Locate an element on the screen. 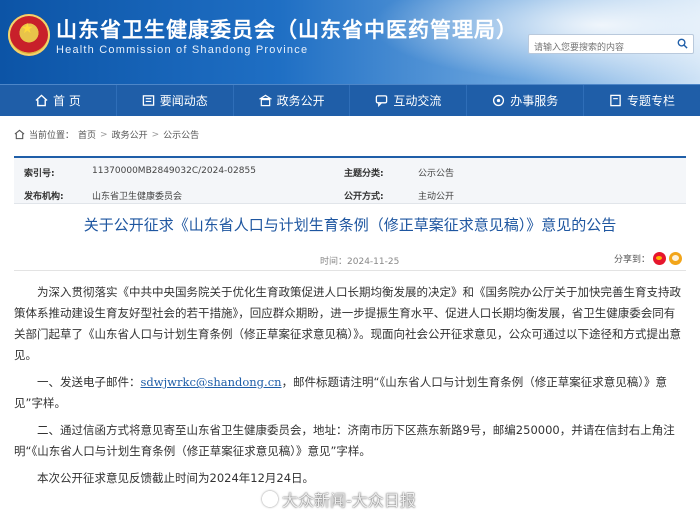 The image size is (700, 516). service-icon is located at coordinates (499, 100).